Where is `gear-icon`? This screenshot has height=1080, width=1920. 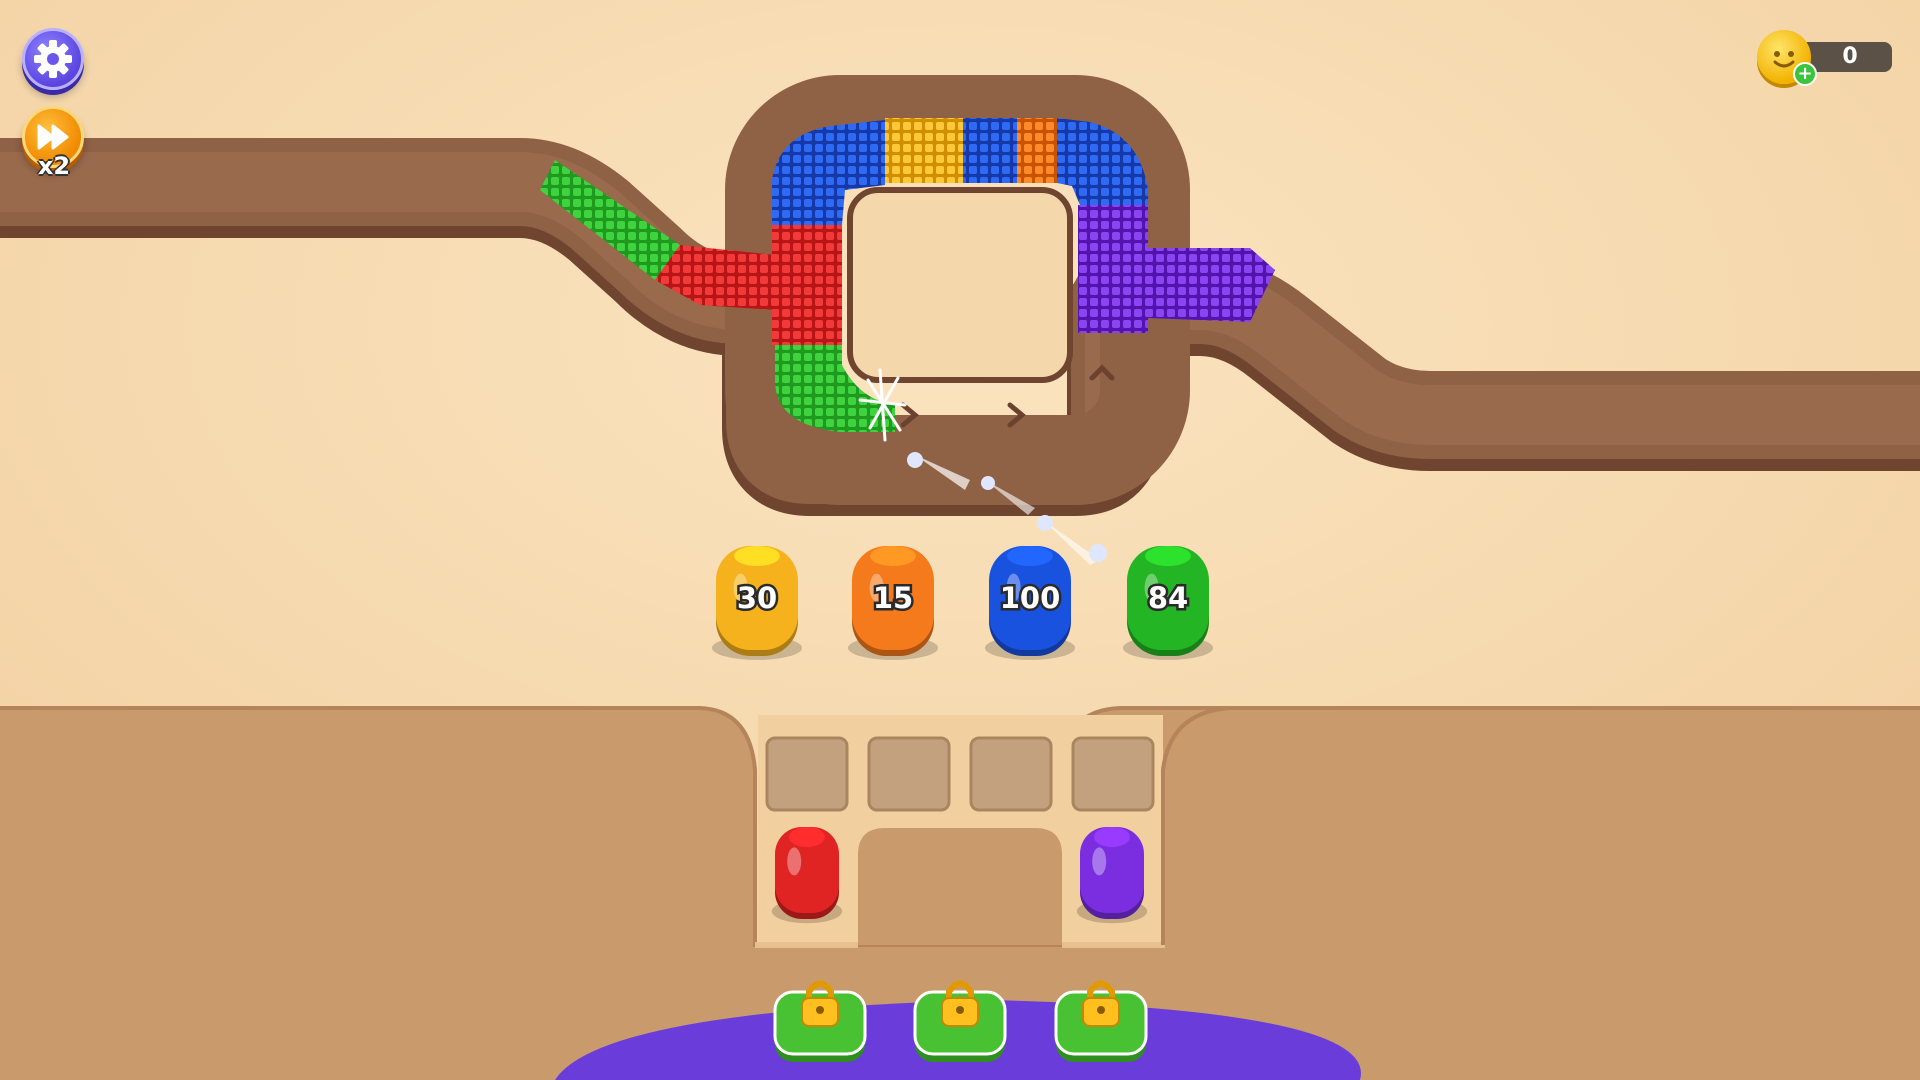
gear-icon is located at coordinates (53, 59).